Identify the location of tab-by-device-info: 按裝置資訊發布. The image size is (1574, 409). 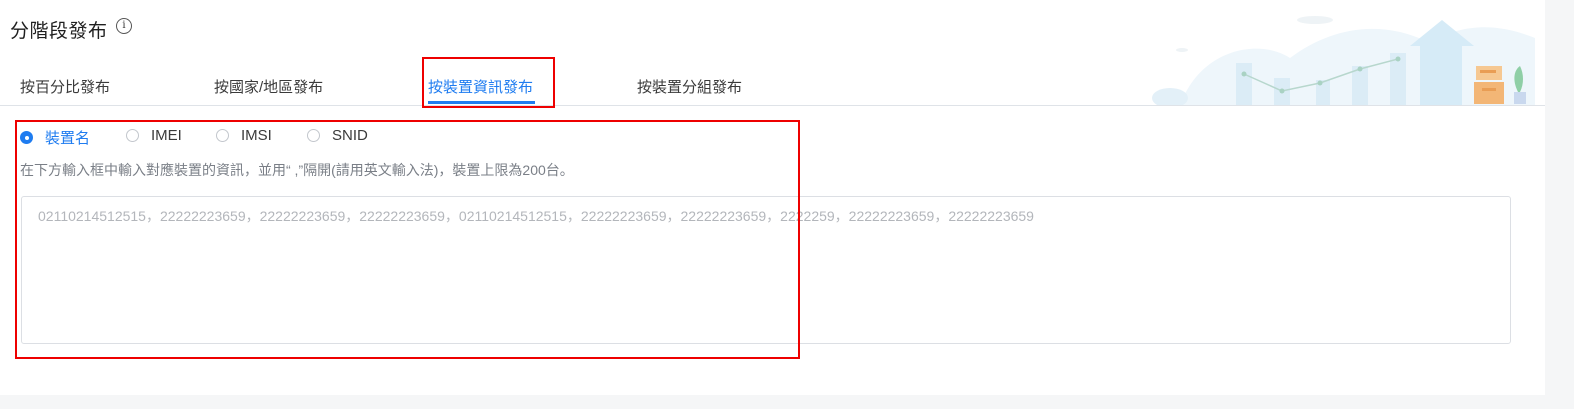
(480, 86).